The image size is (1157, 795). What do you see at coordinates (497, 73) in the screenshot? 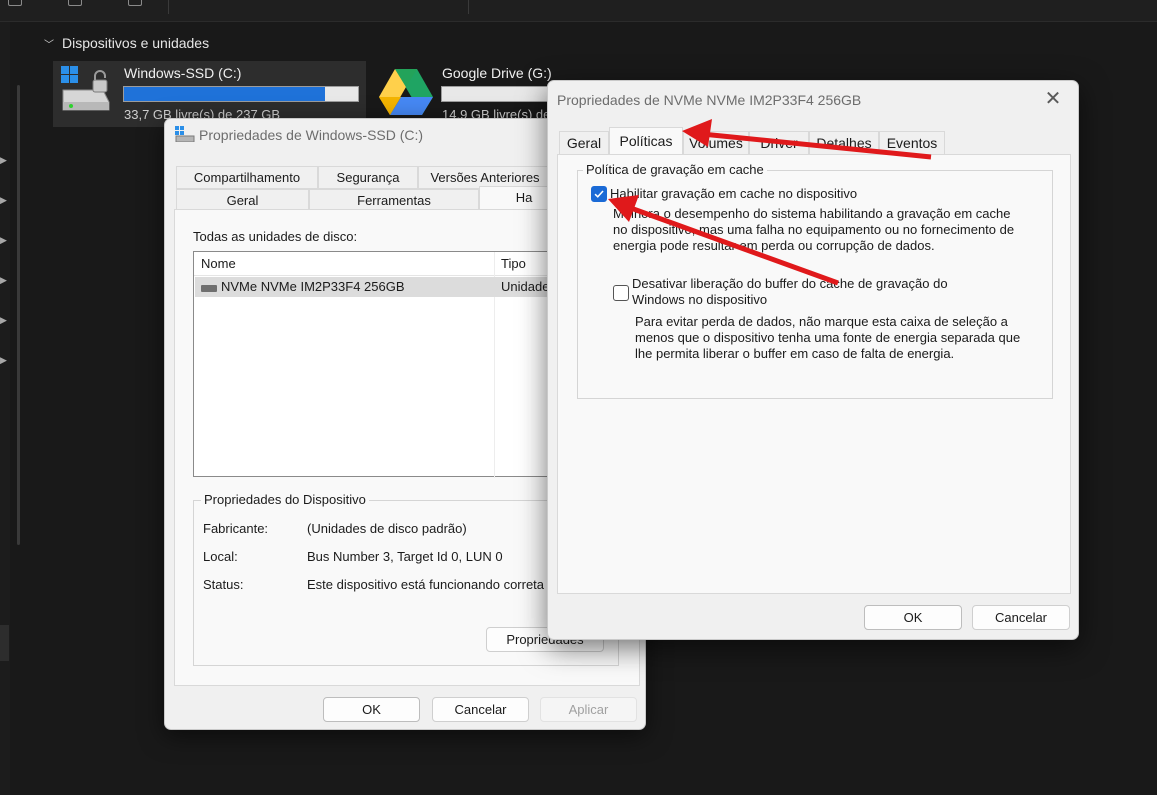
I see `drive-name: Google Drive (G:)` at bounding box center [497, 73].